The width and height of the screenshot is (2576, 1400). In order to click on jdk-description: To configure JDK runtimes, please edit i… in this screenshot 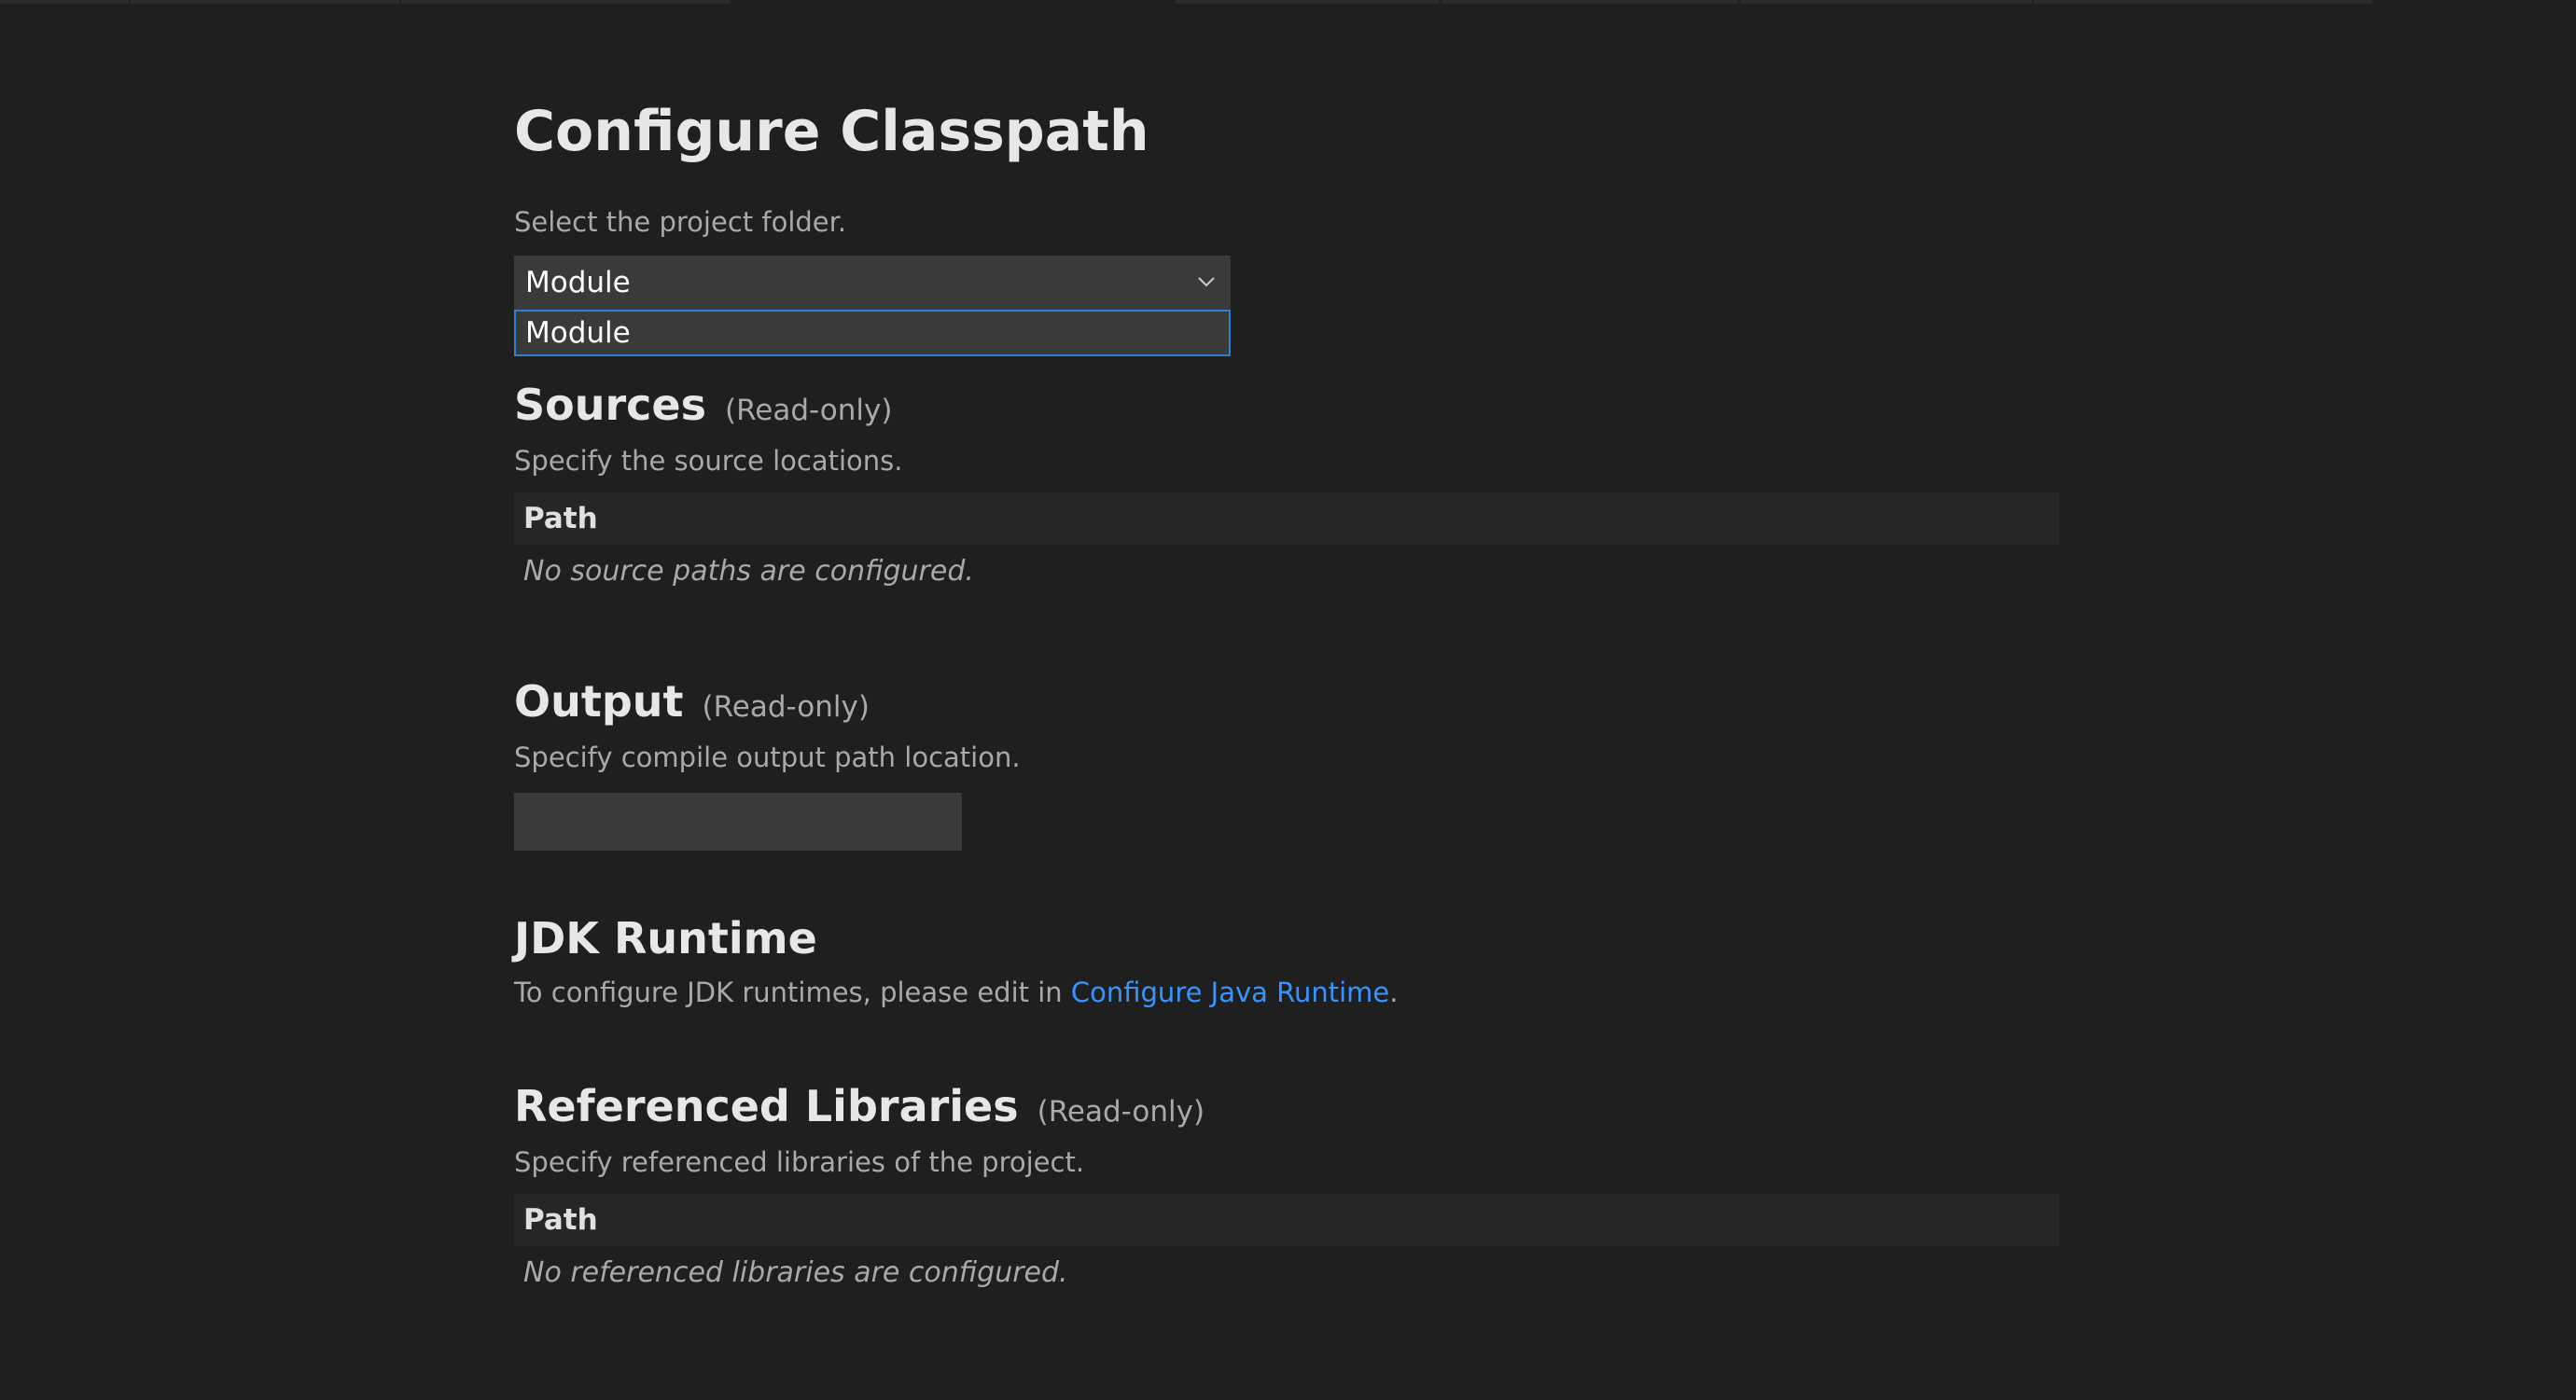, I will do `click(1288, 992)`.